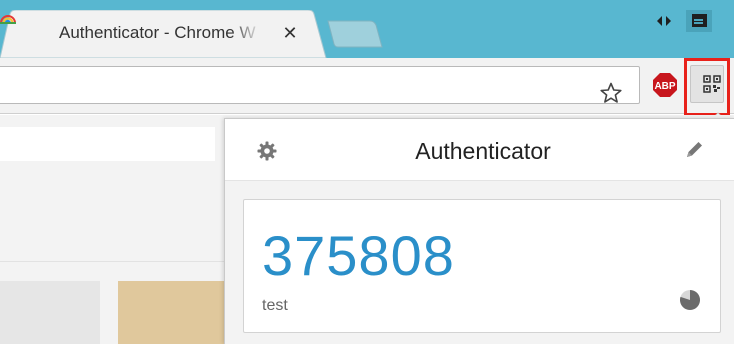 This screenshot has width=734, height=344. I want to click on page-search-bar, so click(107, 144).